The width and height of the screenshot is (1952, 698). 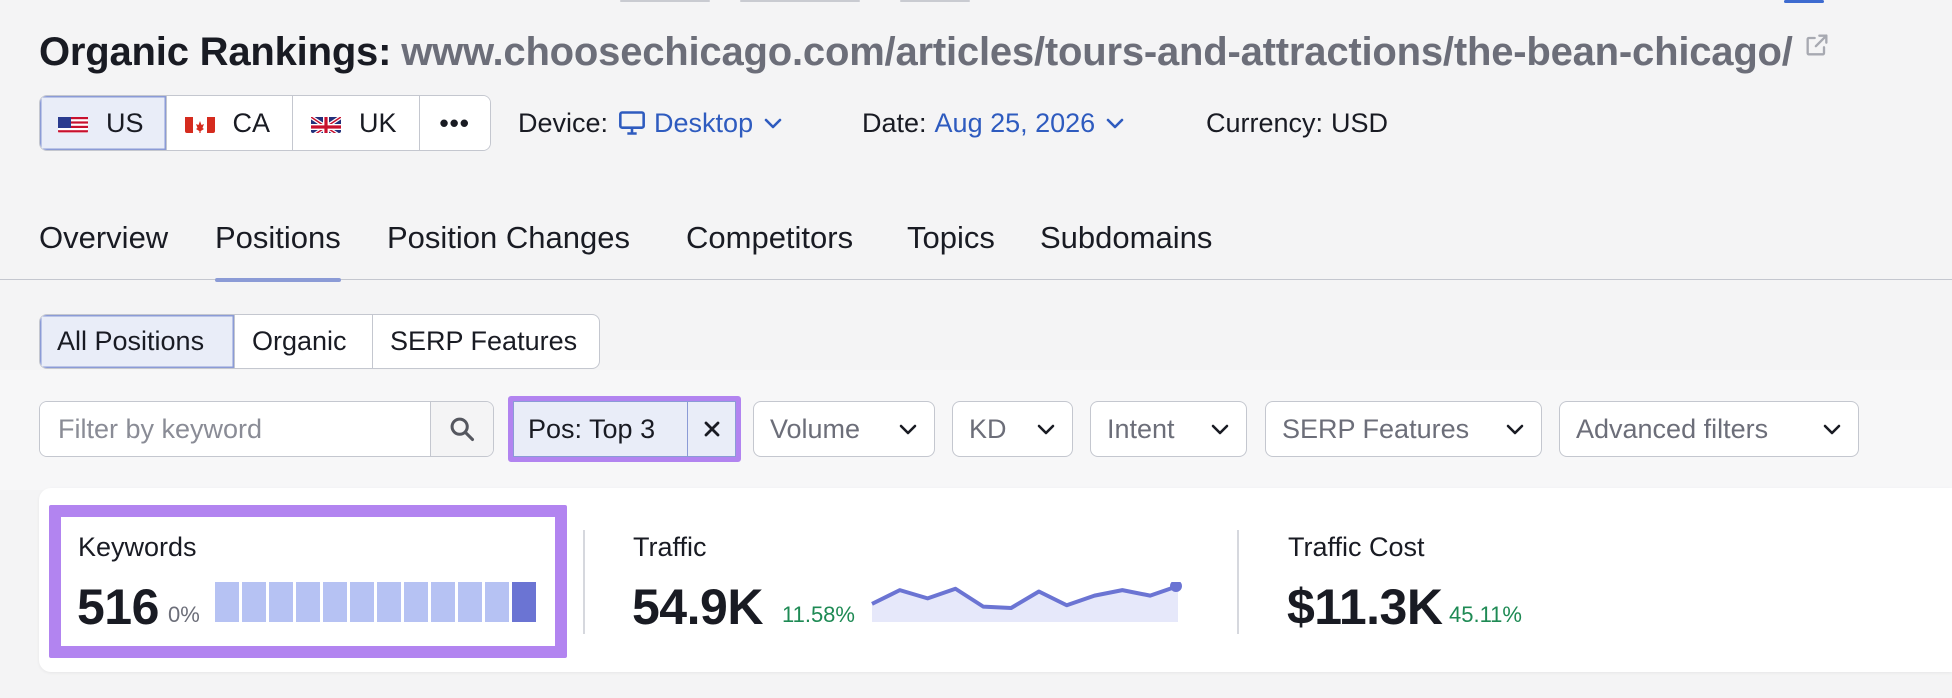 I want to click on more-dots-icon: •••, so click(x=454, y=122).